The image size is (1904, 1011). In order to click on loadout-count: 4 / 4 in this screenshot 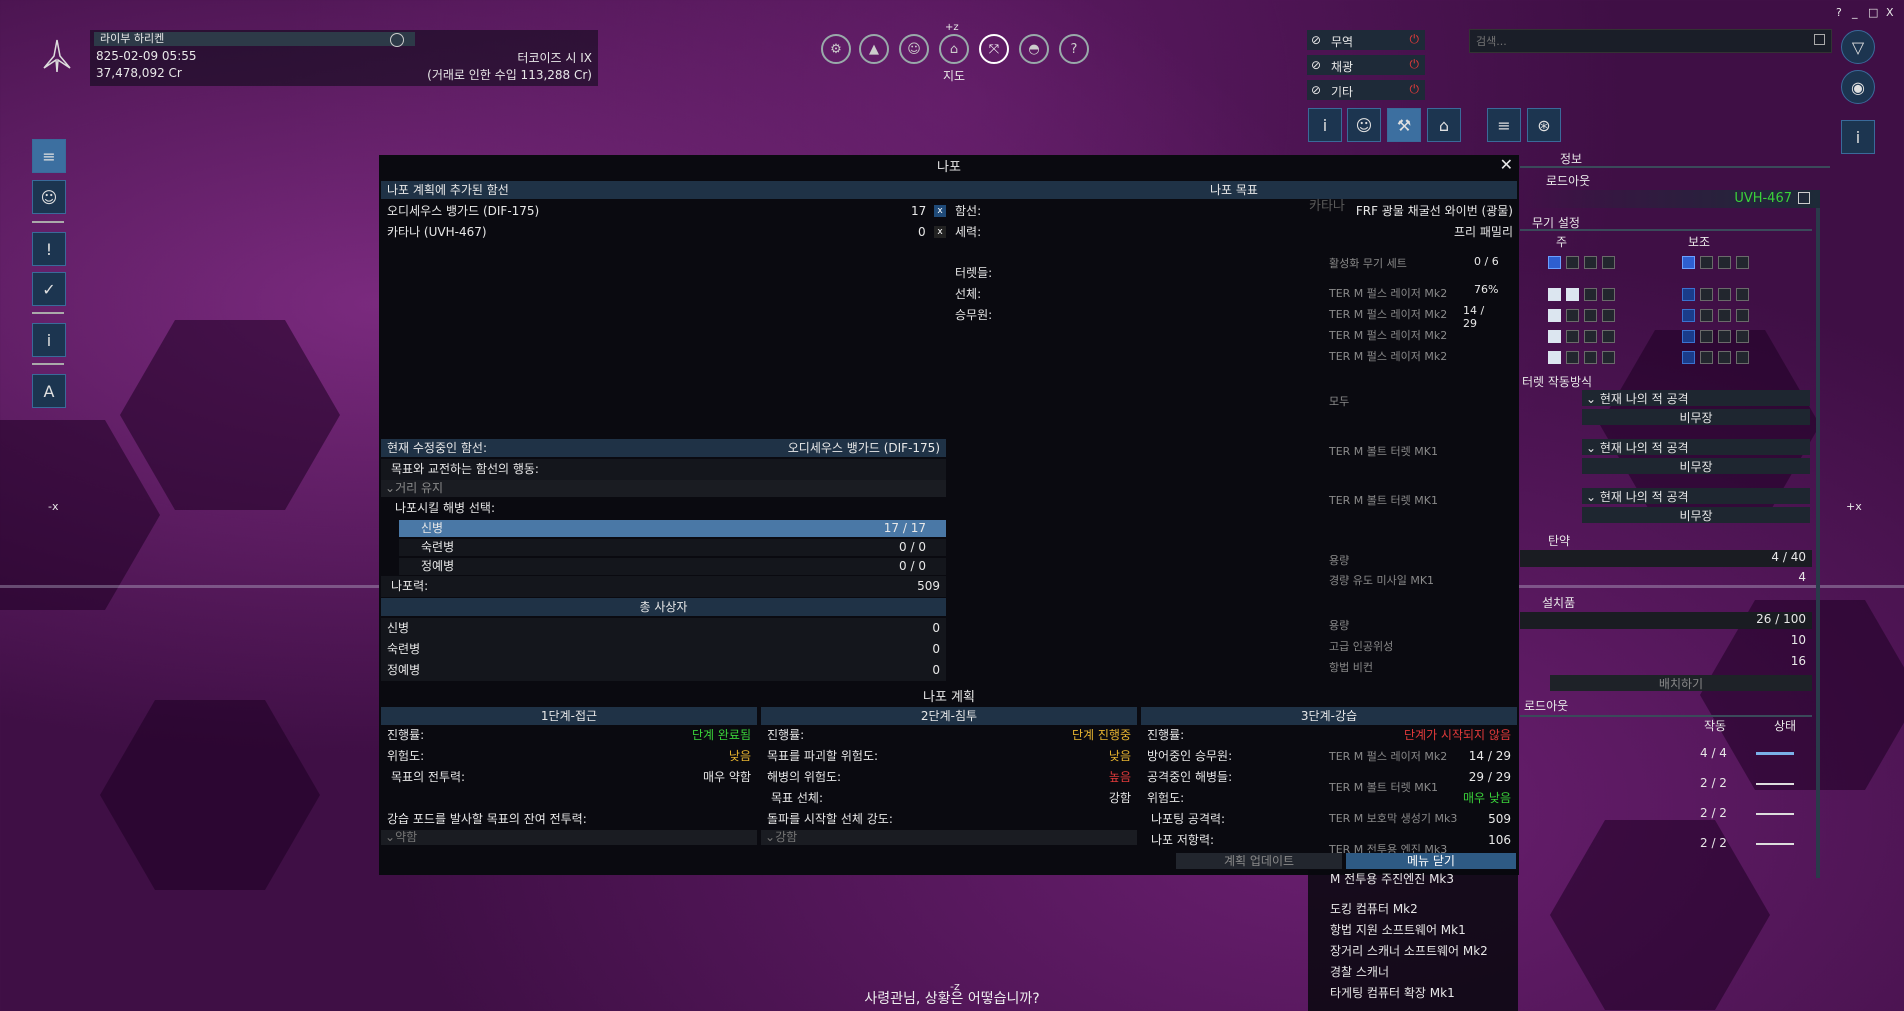, I will do `click(1713, 753)`.